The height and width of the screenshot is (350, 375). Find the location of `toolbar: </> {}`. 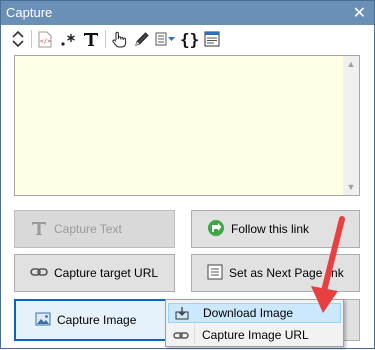

toolbar: </> {} is located at coordinates (187, 39).